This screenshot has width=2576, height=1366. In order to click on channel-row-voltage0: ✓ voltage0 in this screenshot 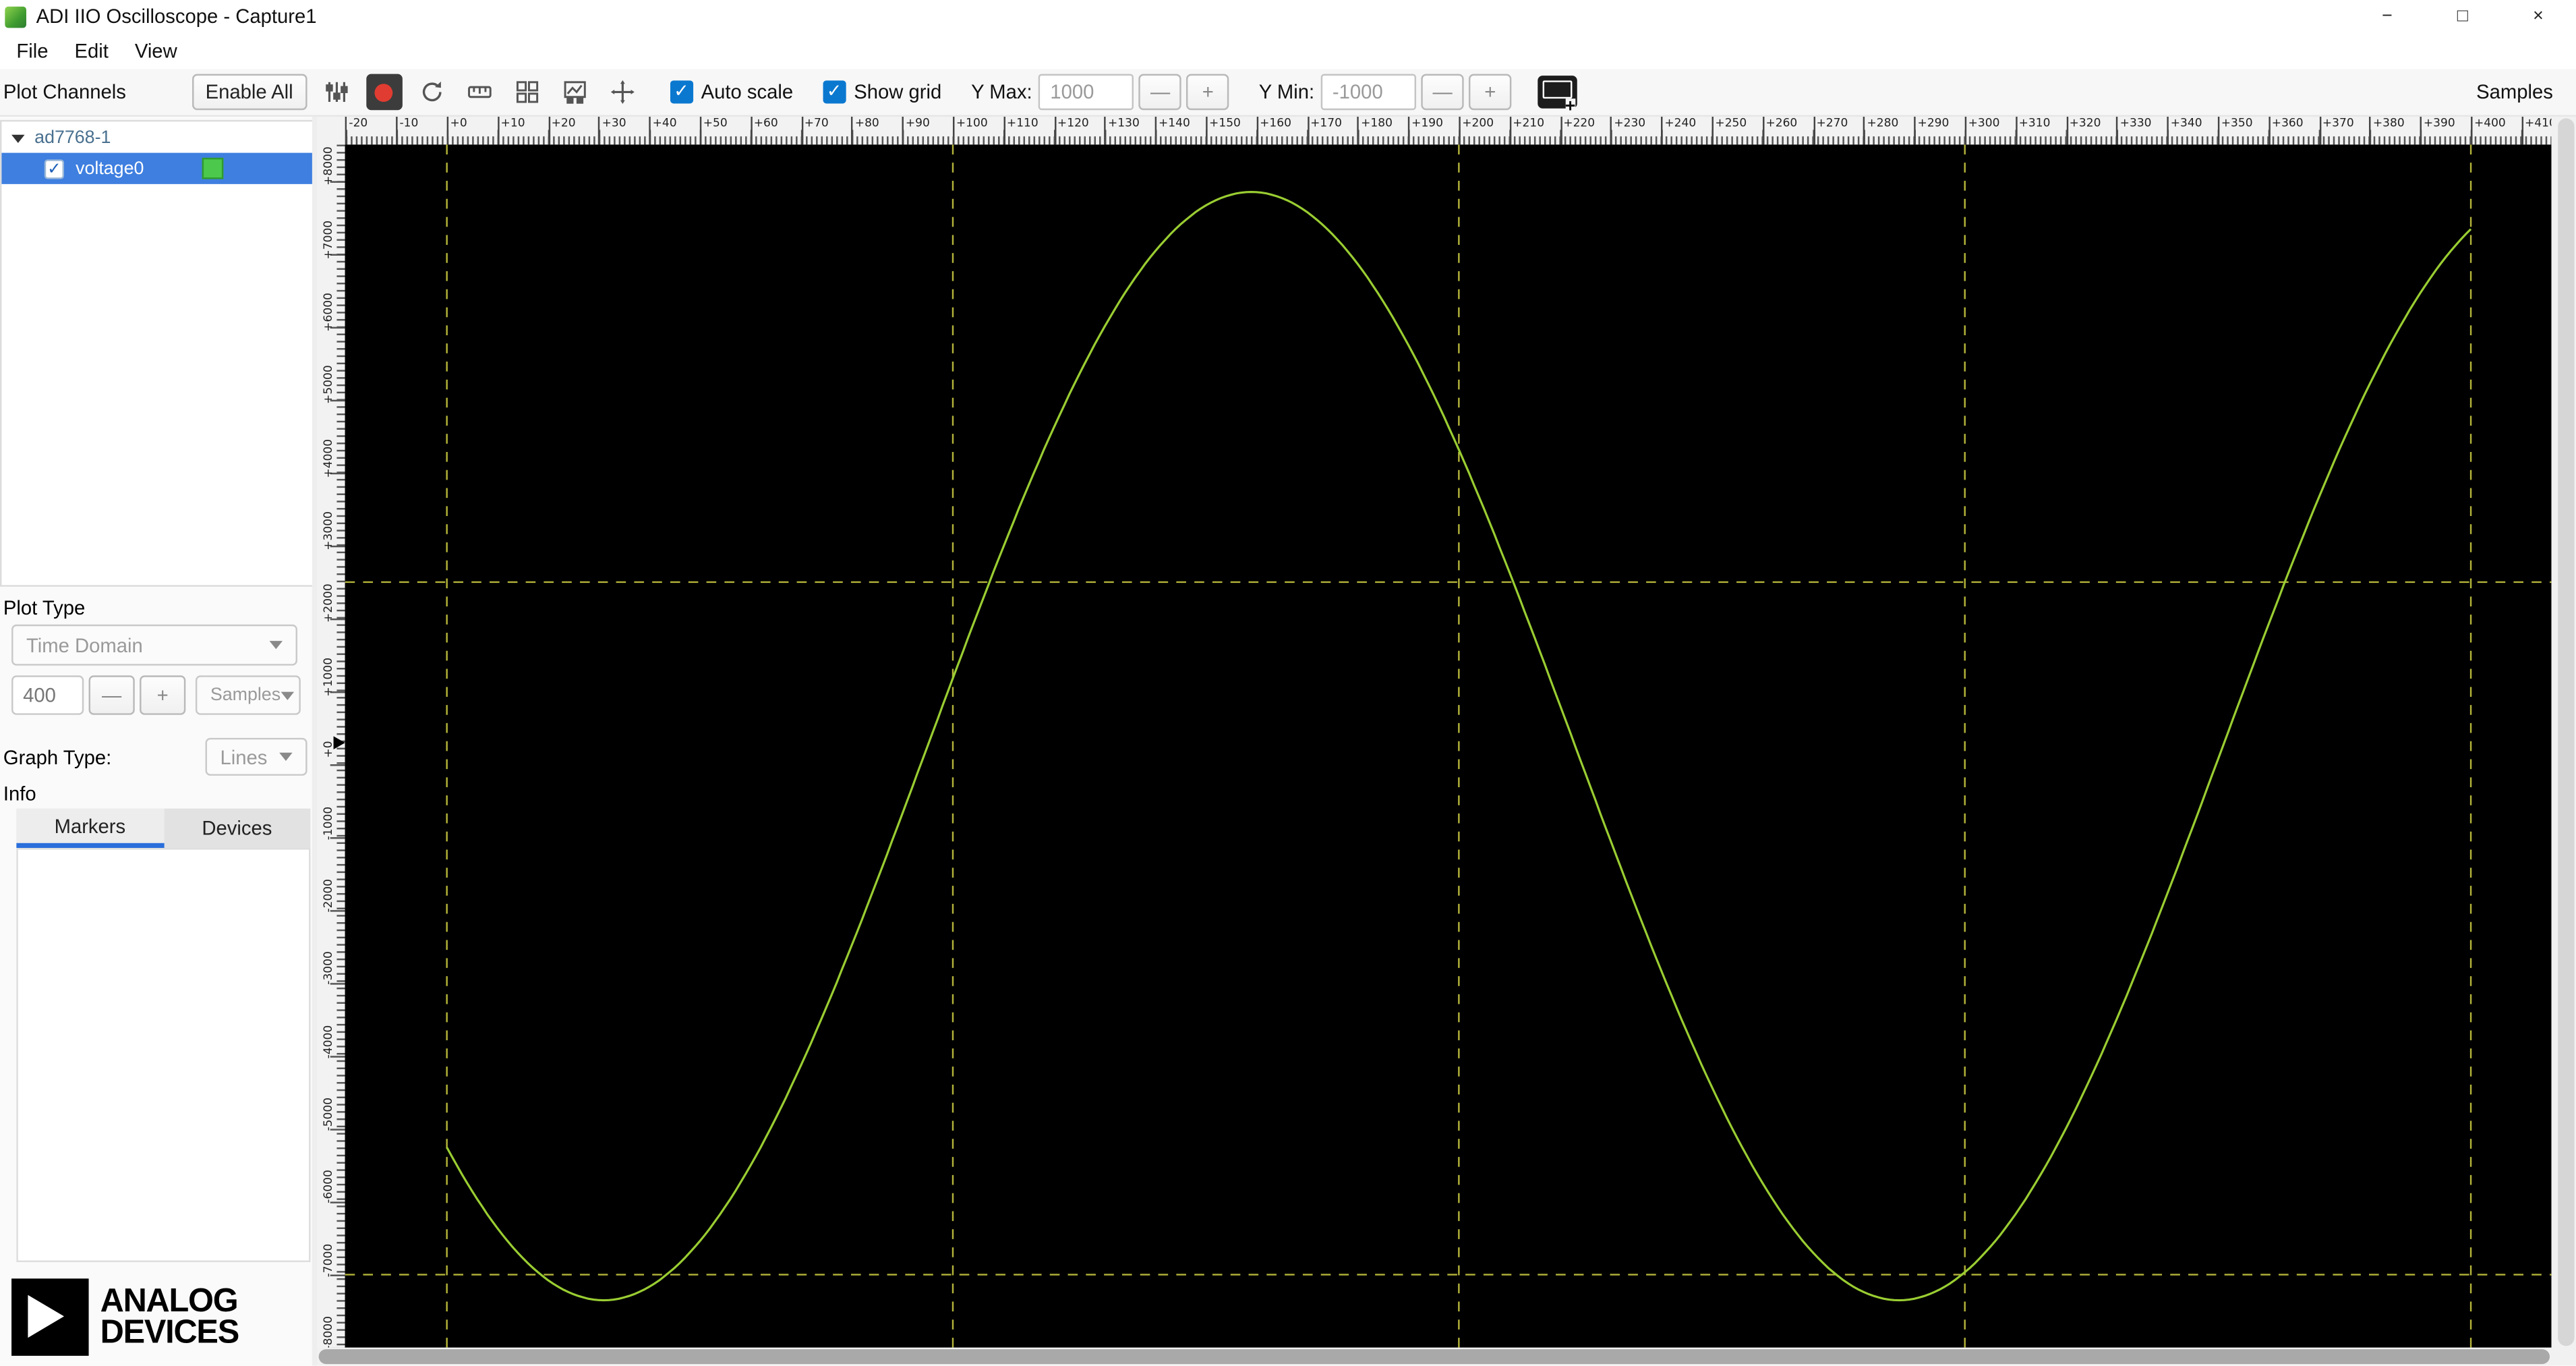, I will do `click(156, 168)`.